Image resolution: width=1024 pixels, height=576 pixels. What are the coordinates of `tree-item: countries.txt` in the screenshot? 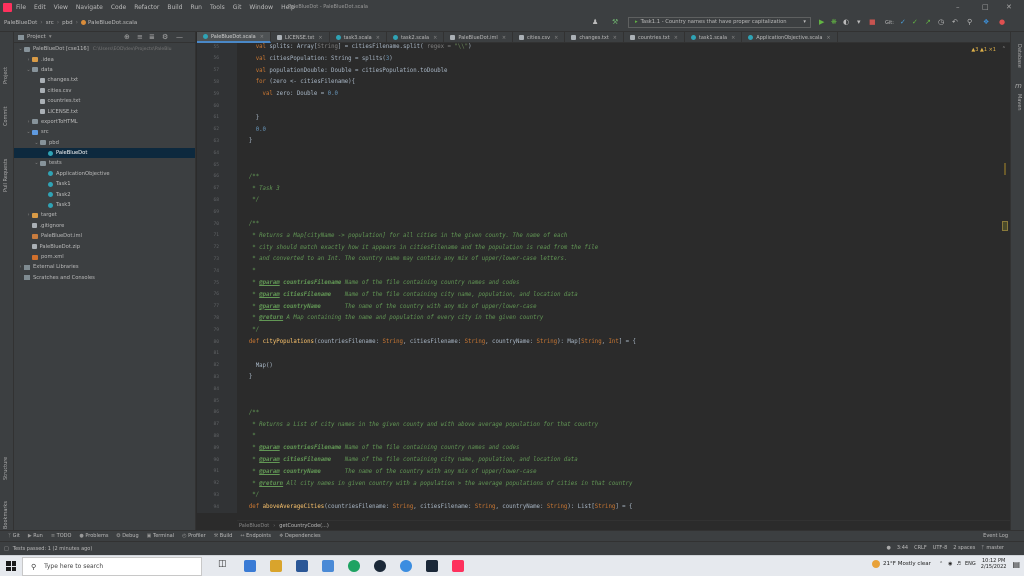 It's located at (104, 101).